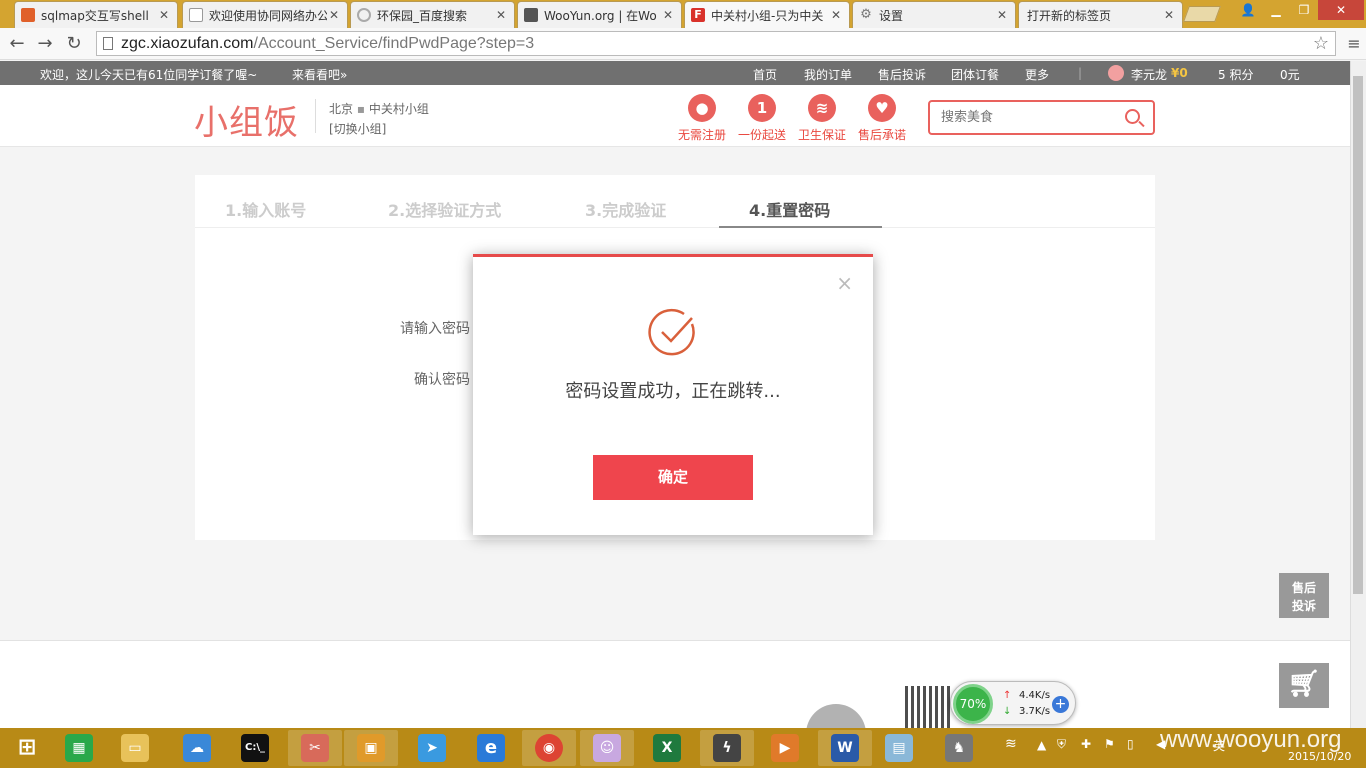 This screenshot has width=1366, height=768. I want to click on taskbar-notepad: ▤, so click(899, 748).